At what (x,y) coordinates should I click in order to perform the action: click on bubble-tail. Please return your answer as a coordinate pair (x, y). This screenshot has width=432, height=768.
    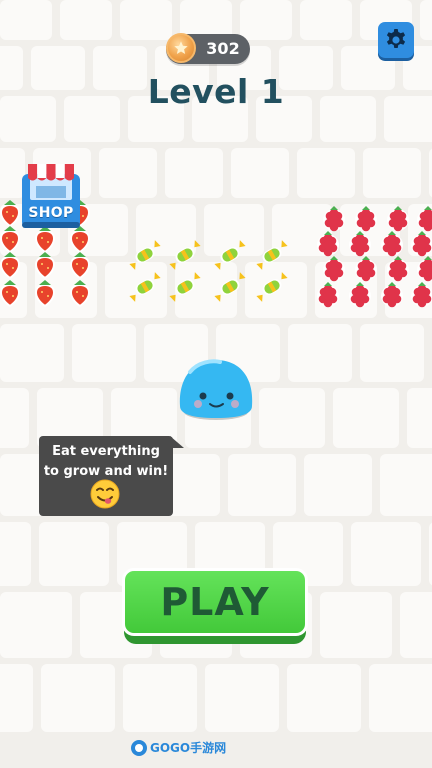
    Looking at the image, I should click on (177, 442).